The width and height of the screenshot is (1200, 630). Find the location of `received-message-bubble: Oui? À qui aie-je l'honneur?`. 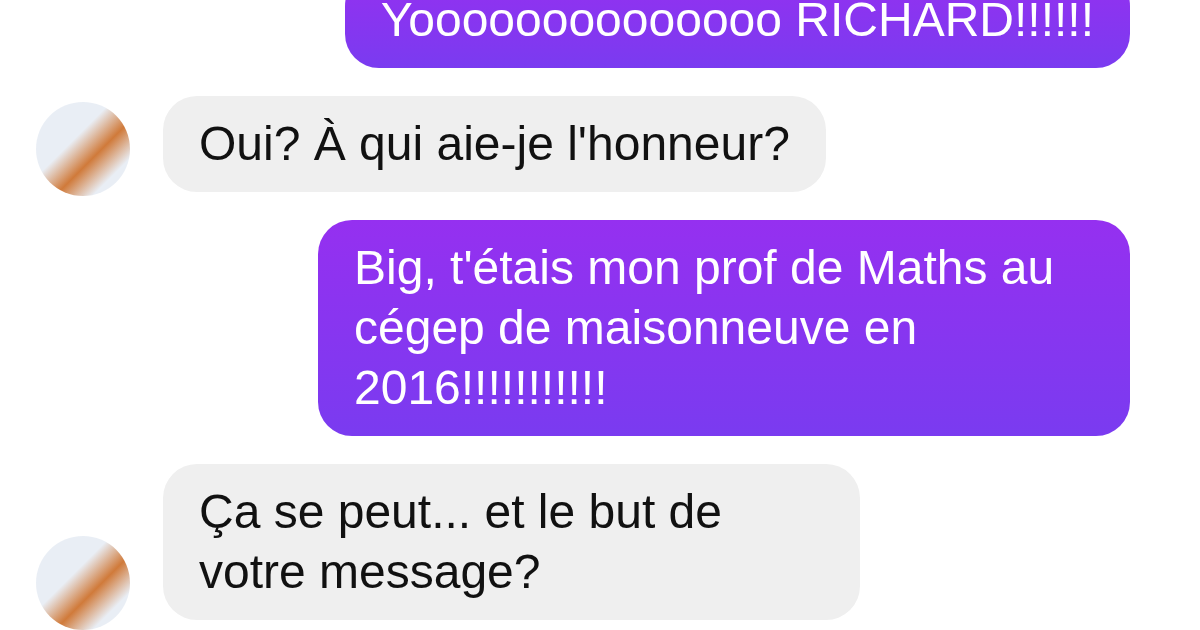

received-message-bubble: Oui? À qui aie-je l'honneur? is located at coordinates (494, 144).